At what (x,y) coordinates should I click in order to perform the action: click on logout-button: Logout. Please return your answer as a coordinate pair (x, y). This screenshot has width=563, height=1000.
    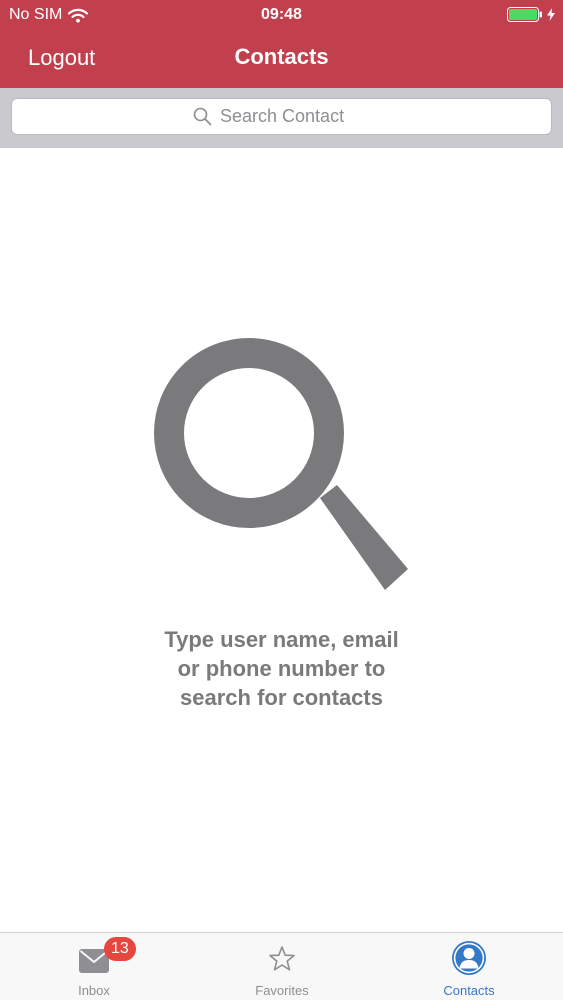
    Looking at the image, I should click on (61, 58).